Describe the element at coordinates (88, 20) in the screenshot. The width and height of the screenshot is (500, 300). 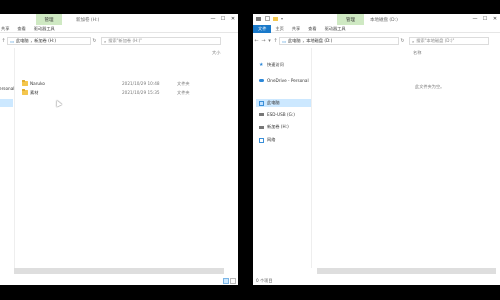
I see `window-title: 新加卷 (H:)` at that location.